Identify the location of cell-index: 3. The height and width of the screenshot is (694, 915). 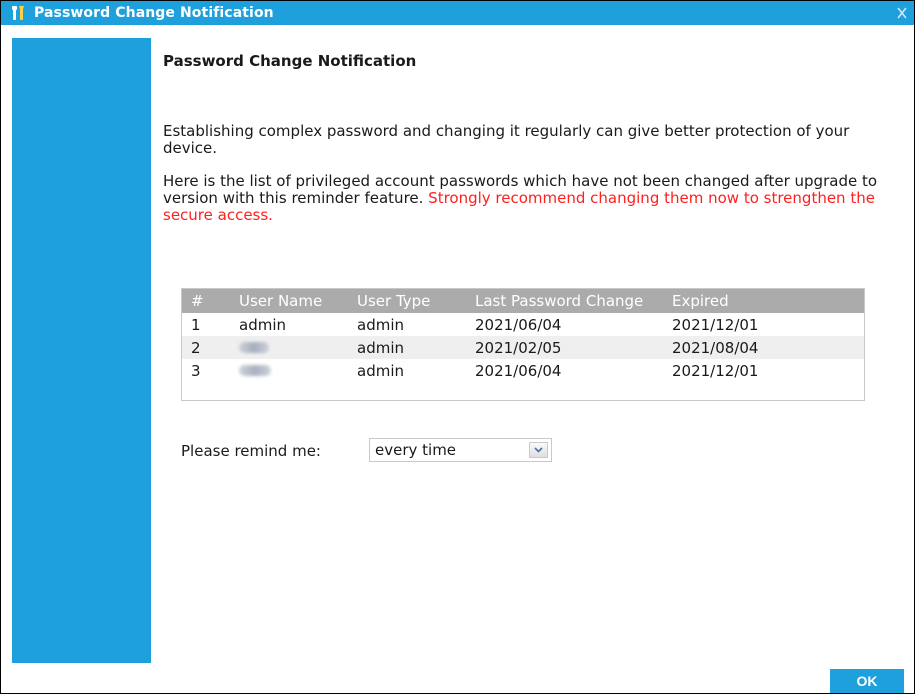
(196, 370).